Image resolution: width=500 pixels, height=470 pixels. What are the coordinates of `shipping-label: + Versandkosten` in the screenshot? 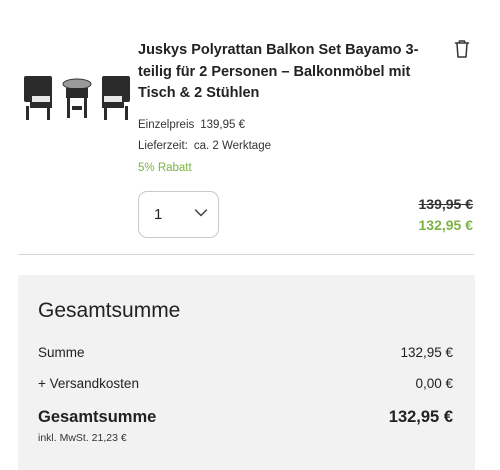 It's located at (88, 383).